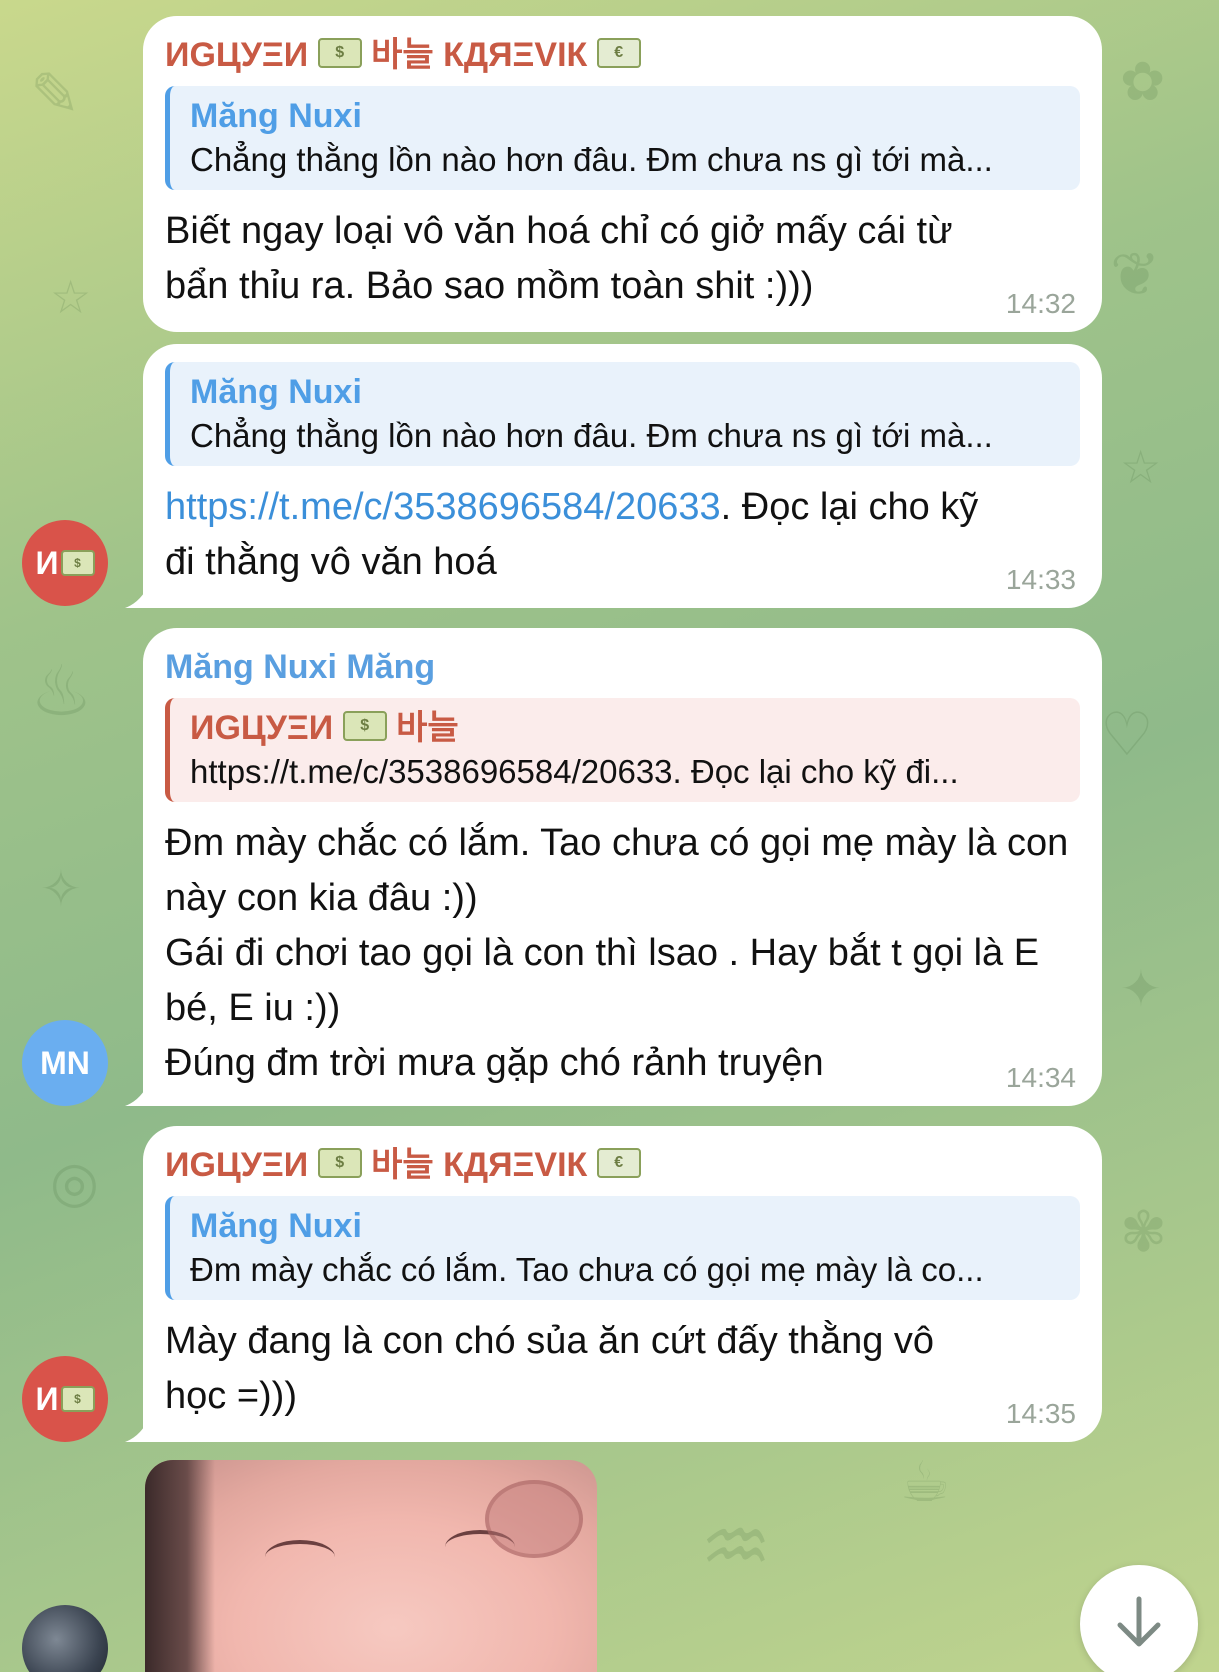  I want to click on message-time: 14:33, so click(1040, 579).